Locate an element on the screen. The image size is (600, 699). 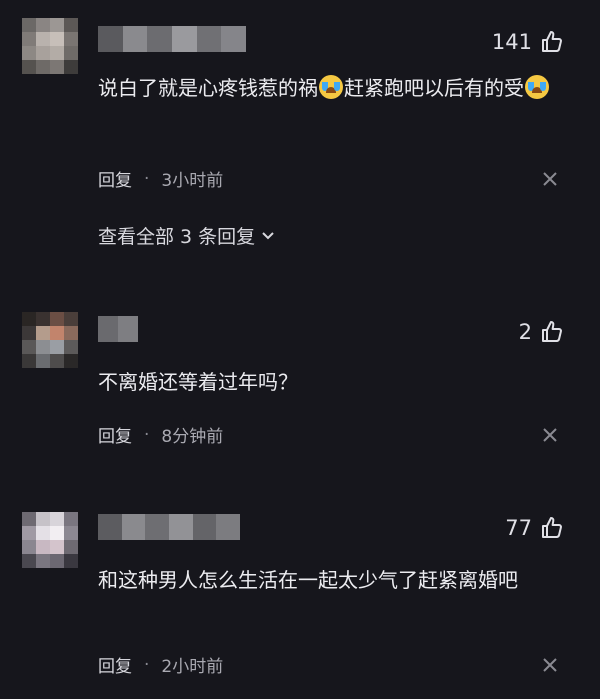
comment-meta: 回复 · 2小时前 is located at coordinates (161, 665).